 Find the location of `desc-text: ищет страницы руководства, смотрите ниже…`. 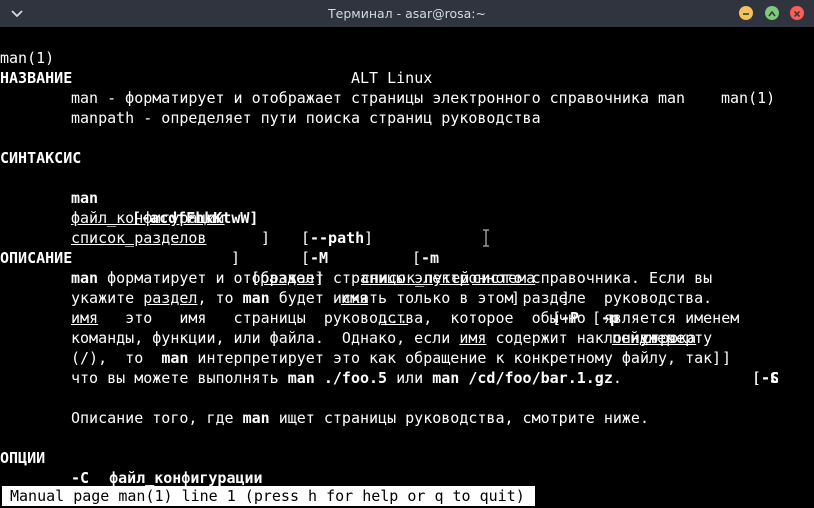

desc-text: ищет страницы руководства, смотрите ниже… is located at coordinates (459, 418).